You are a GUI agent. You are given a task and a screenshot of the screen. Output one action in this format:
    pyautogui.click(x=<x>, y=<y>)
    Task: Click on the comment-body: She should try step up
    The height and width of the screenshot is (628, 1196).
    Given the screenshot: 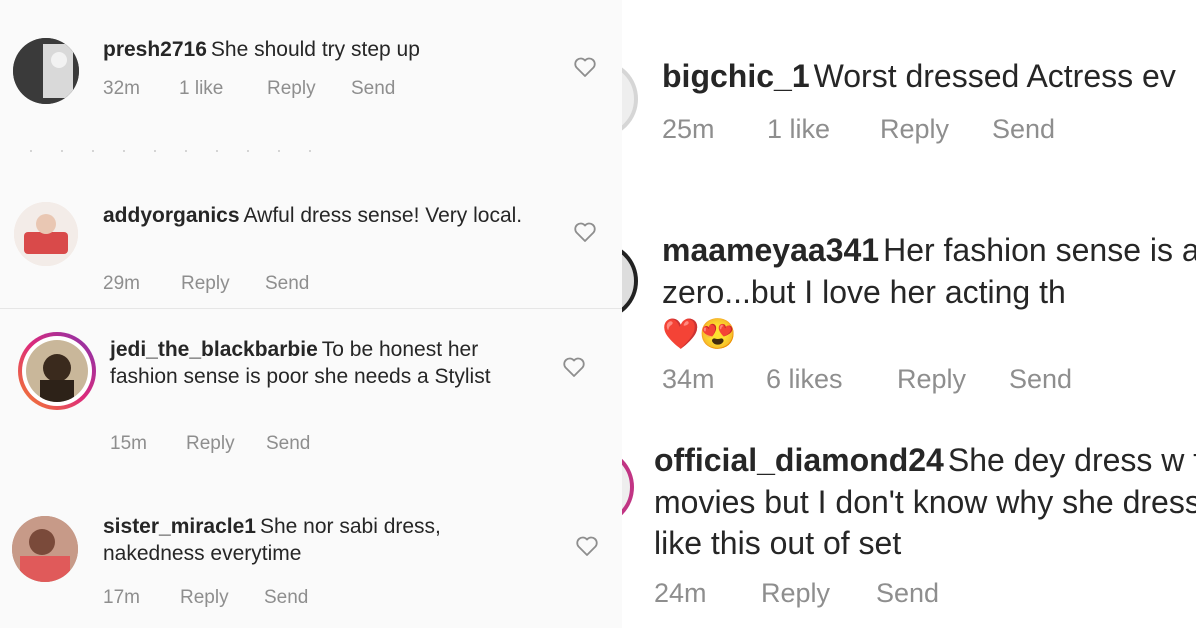 What is the action you would take?
    pyautogui.click(x=315, y=49)
    